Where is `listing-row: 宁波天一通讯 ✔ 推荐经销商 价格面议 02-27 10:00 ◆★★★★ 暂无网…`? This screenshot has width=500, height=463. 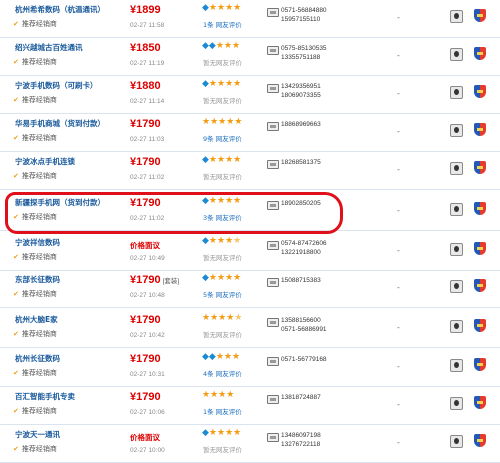 listing-row: 宁波天一通讯 ✔ 推荐经销商 价格面议 02-27 10:00 ◆★★★★ 暂无网… is located at coordinates (250, 444).